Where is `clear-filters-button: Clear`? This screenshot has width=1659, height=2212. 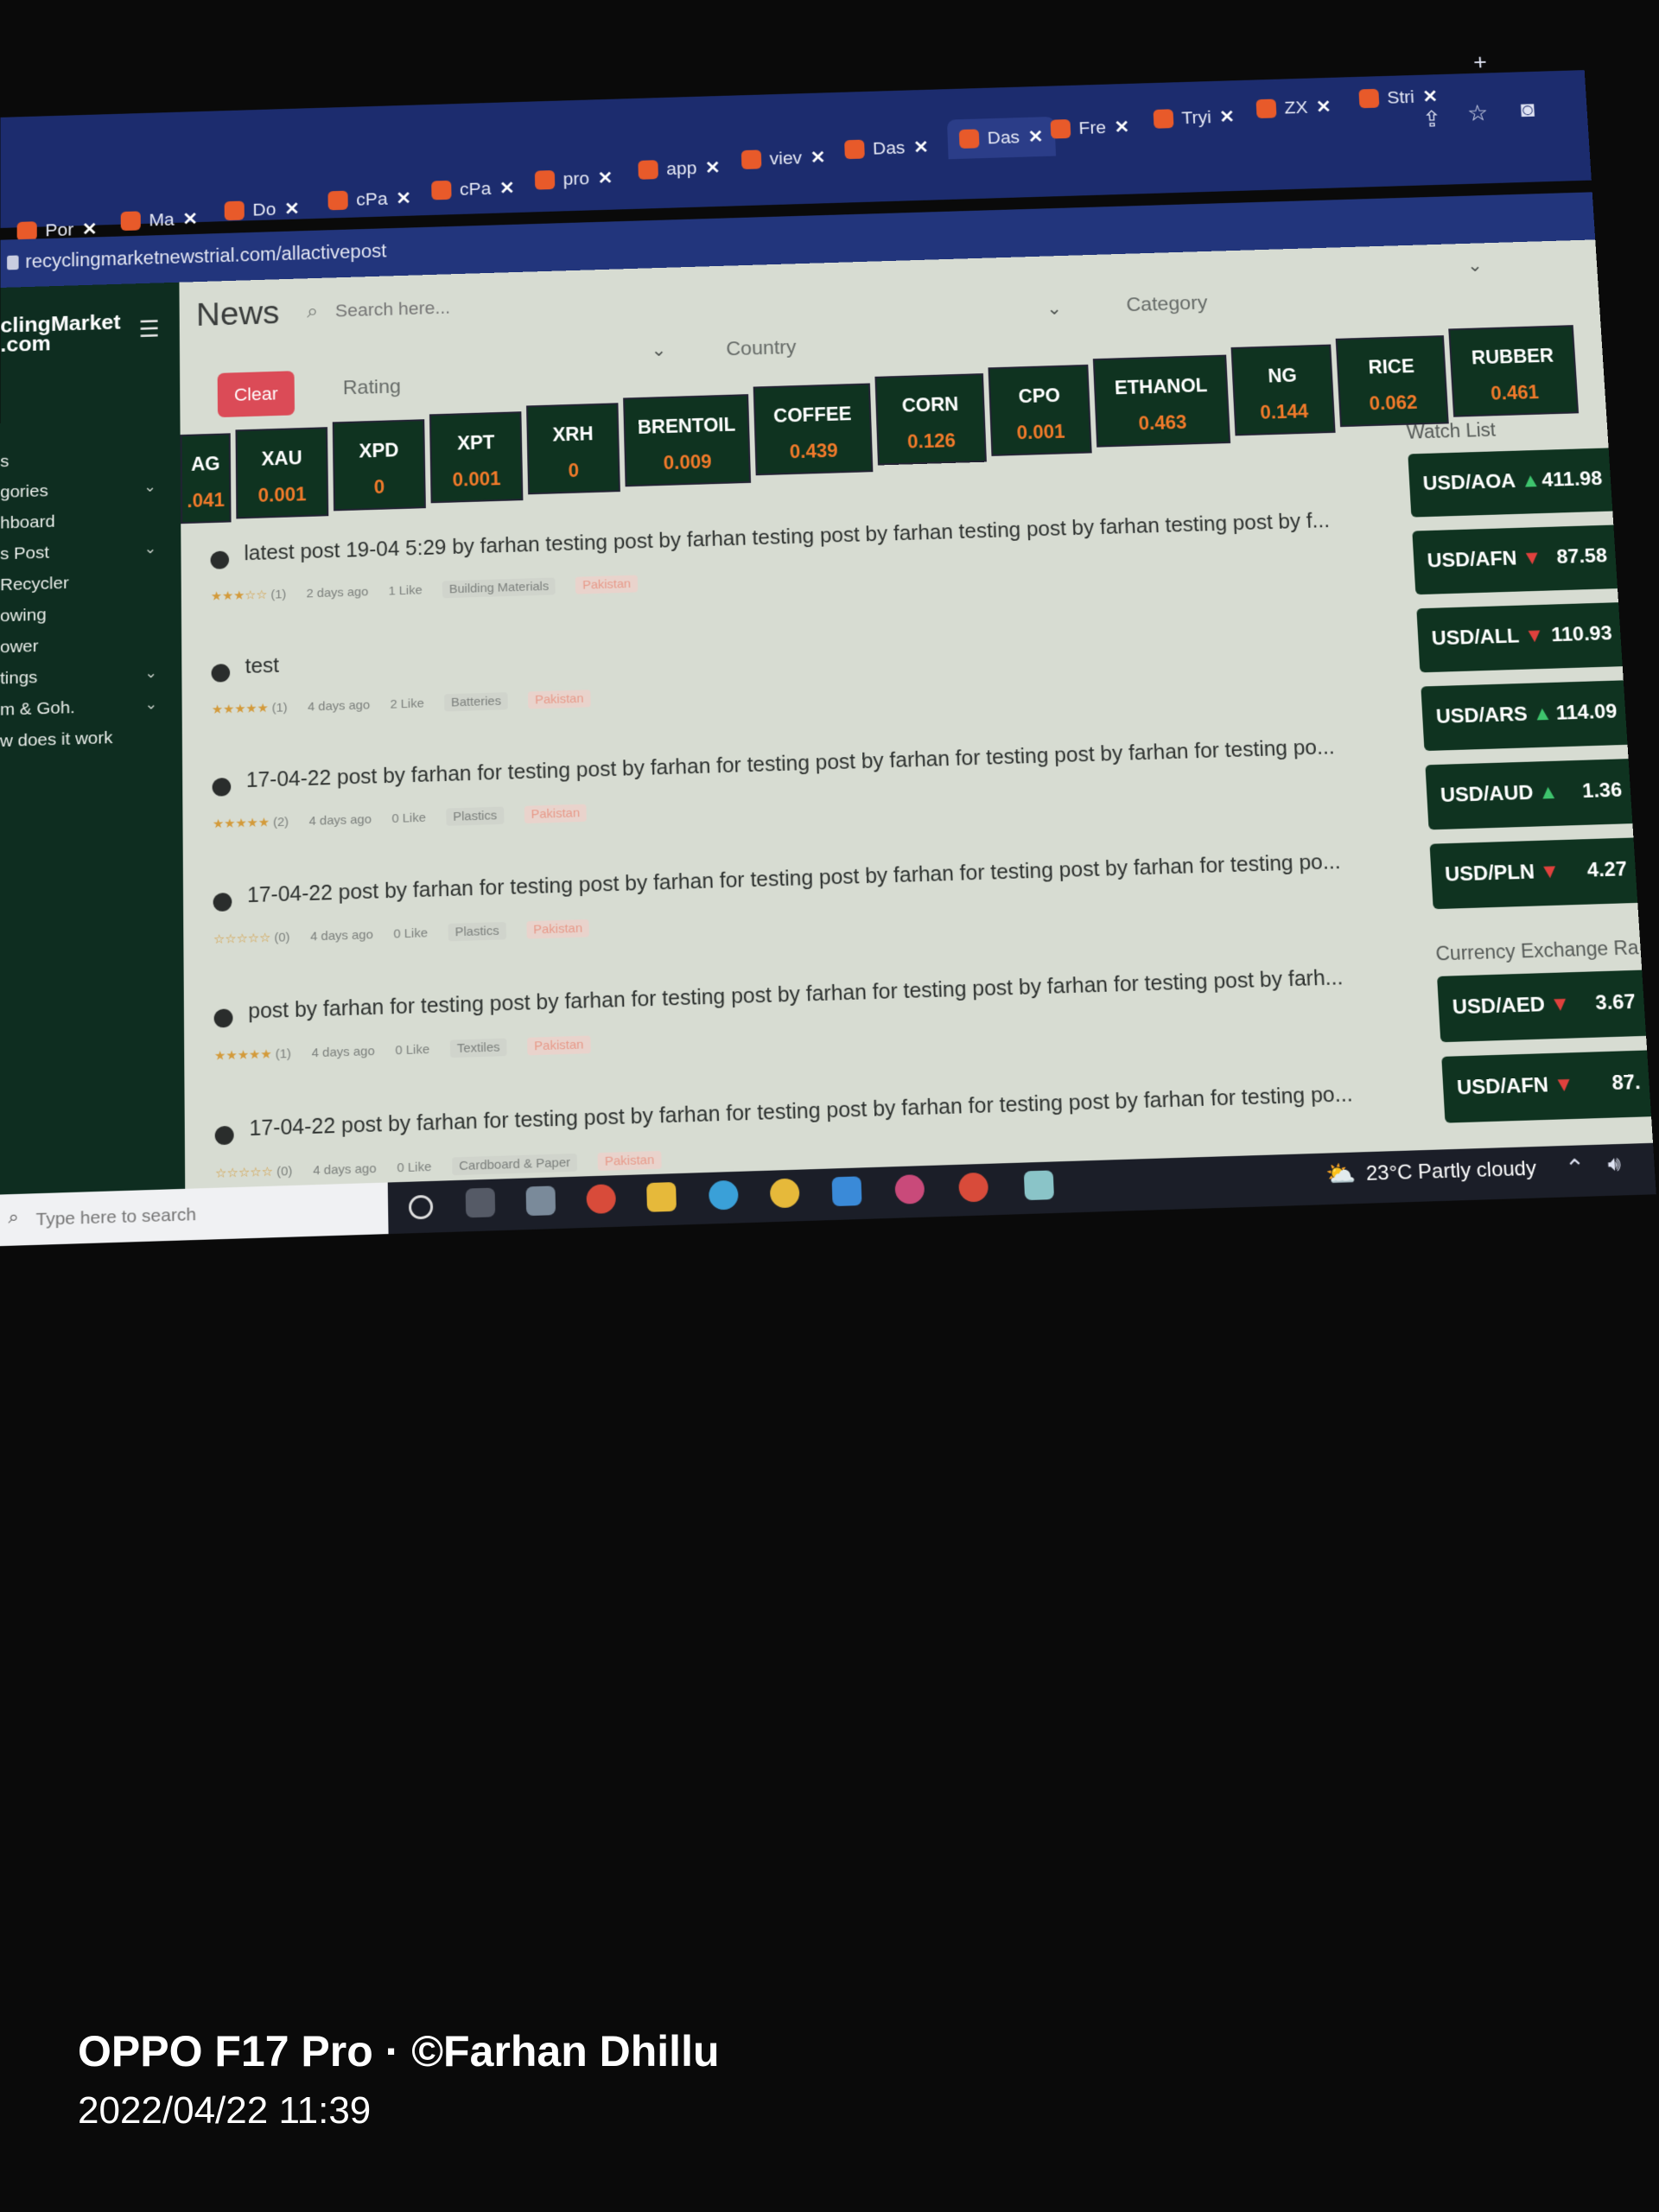 clear-filters-button: Clear is located at coordinates (256, 394).